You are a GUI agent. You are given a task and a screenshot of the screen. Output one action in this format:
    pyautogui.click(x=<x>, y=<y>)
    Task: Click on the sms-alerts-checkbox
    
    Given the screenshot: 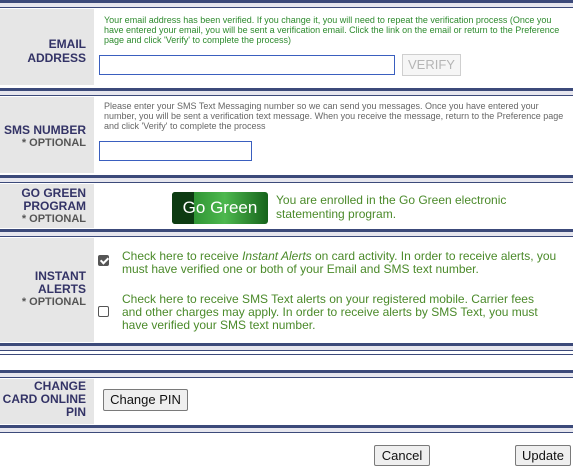 What is the action you would take?
    pyautogui.click(x=103, y=311)
    